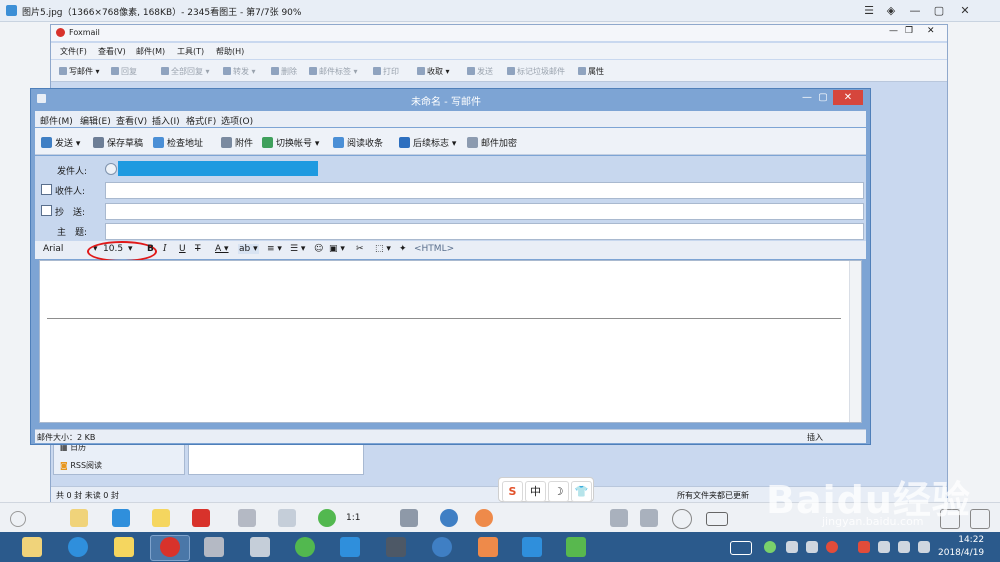 The image size is (1000, 562). I want to click on compose-menu-mail: 邮件(M), so click(56, 120).